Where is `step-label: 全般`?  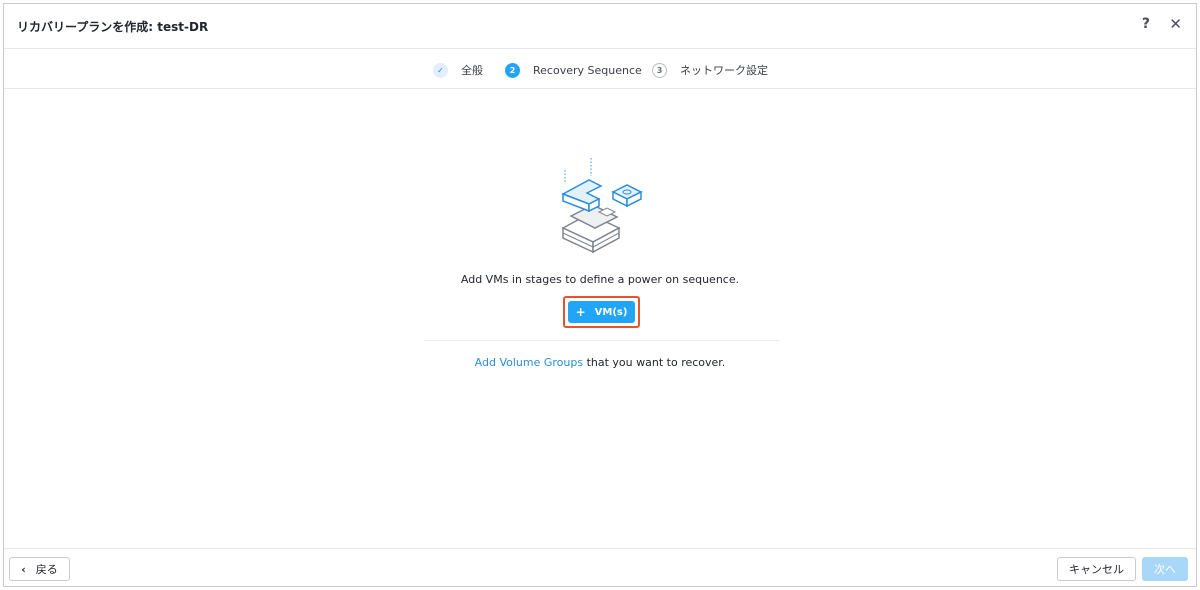
step-label: 全般 is located at coordinates (472, 70).